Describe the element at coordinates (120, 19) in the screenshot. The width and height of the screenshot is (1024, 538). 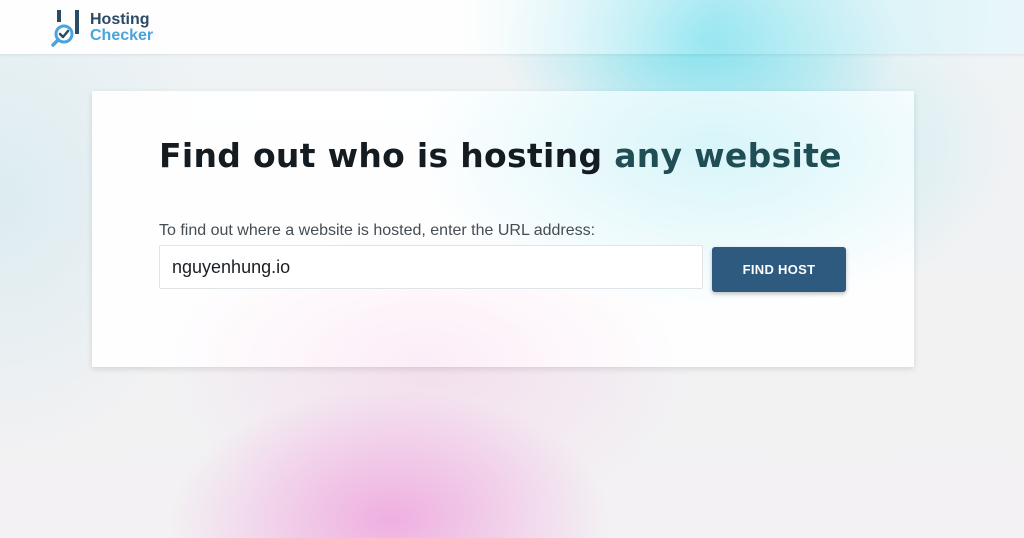
I see `logo-text-hosting: Hosting` at that location.